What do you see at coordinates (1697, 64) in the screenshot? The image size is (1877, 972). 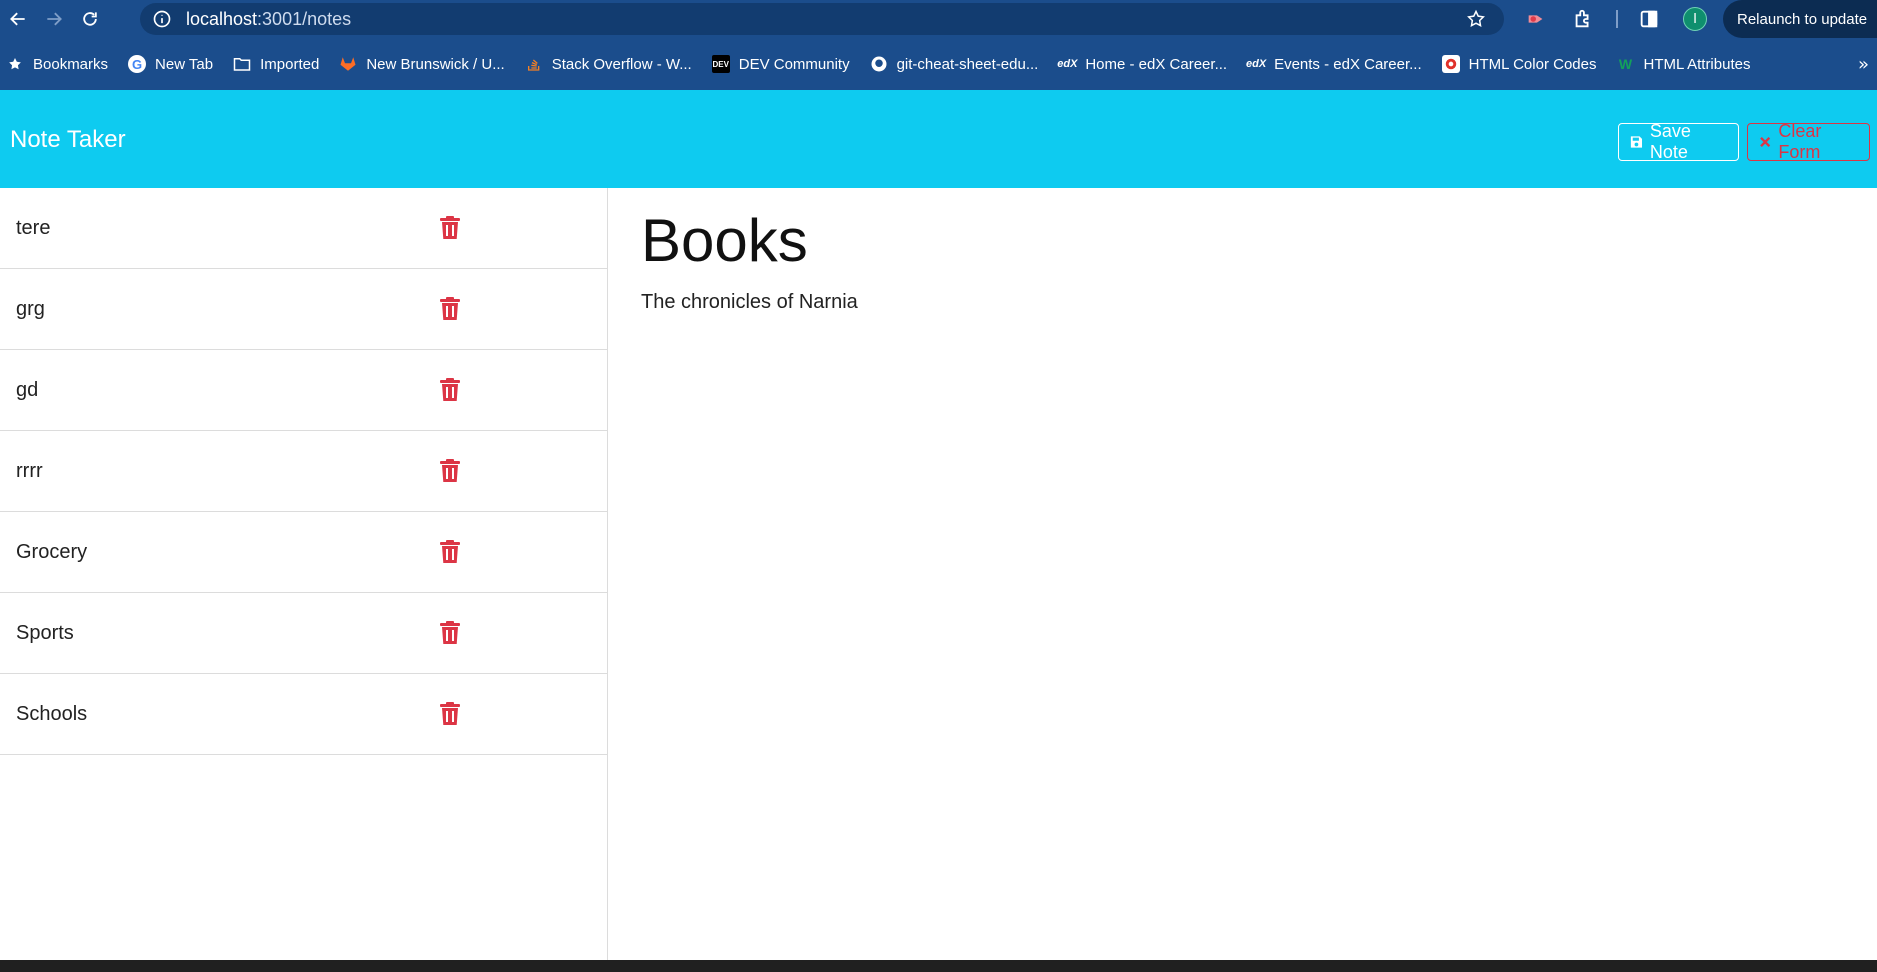 I see `bookmark-label: HTML Attributes` at bounding box center [1697, 64].